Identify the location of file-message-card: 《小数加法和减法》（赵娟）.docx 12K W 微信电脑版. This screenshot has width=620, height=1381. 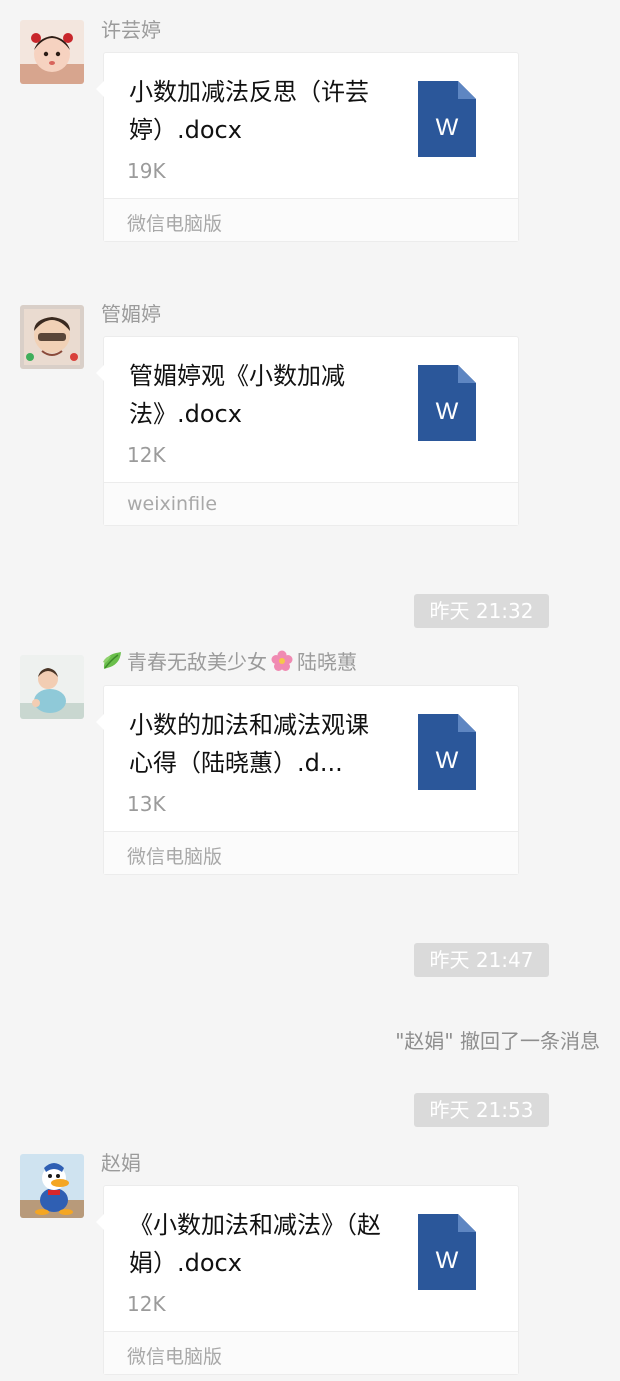
(307, 1280).